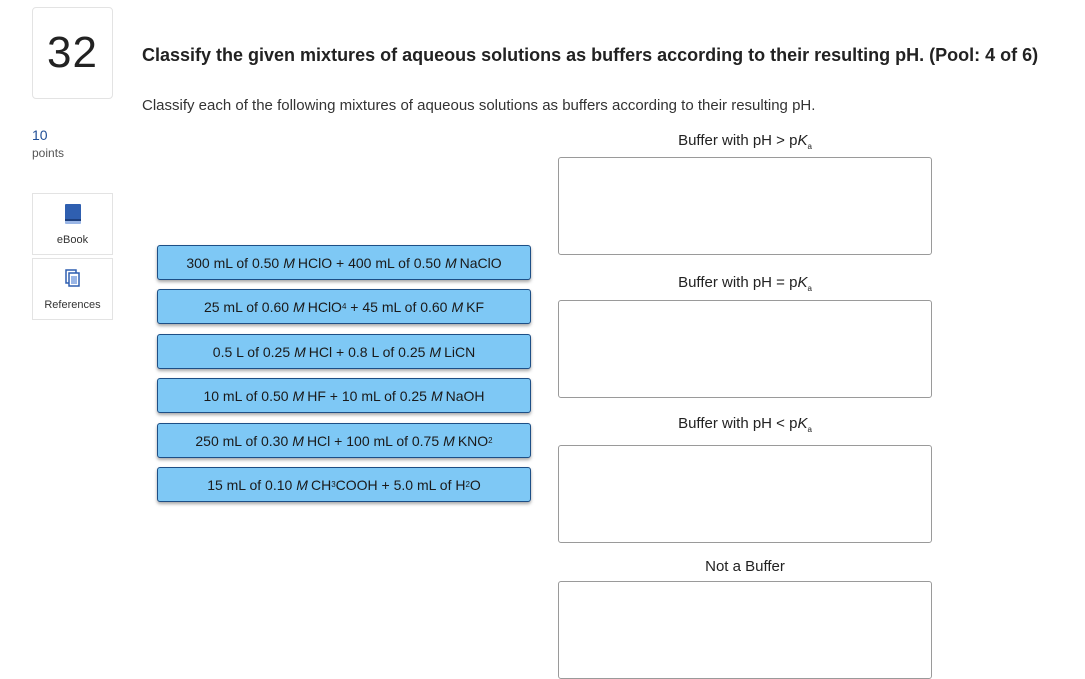 This screenshot has height=679, width=1085. What do you see at coordinates (490, 440) in the screenshot?
I see `subscript: 2` at bounding box center [490, 440].